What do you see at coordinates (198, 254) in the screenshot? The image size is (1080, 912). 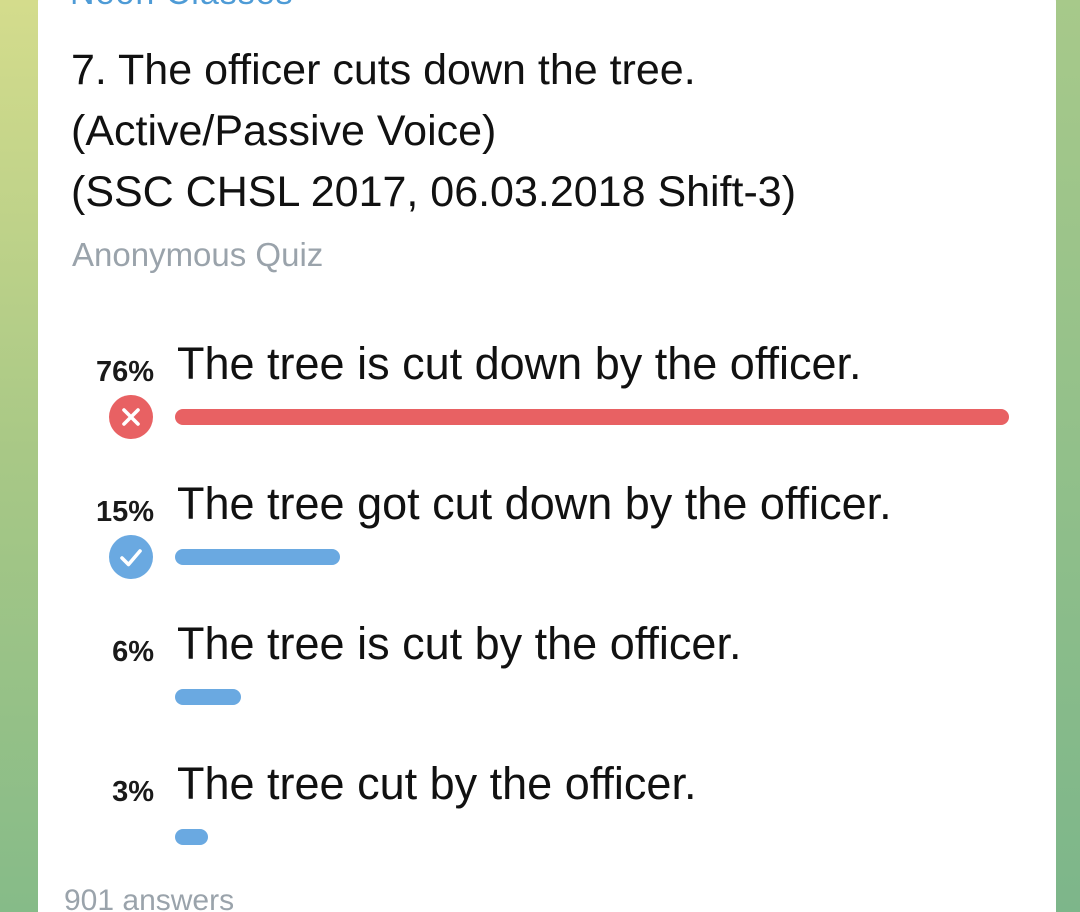 I see `quiz-type-label: Anonymous Quiz` at bounding box center [198, 254].